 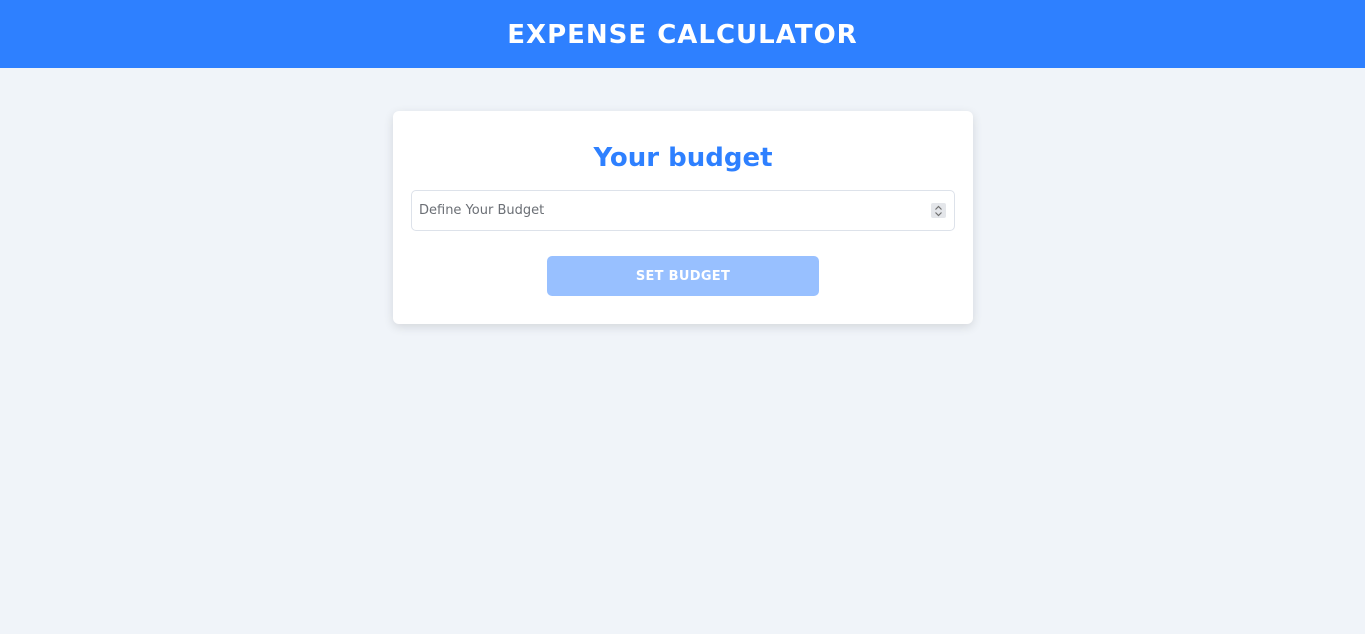 I want to click on budget-input-wrapper, so click(x=683, y=210).